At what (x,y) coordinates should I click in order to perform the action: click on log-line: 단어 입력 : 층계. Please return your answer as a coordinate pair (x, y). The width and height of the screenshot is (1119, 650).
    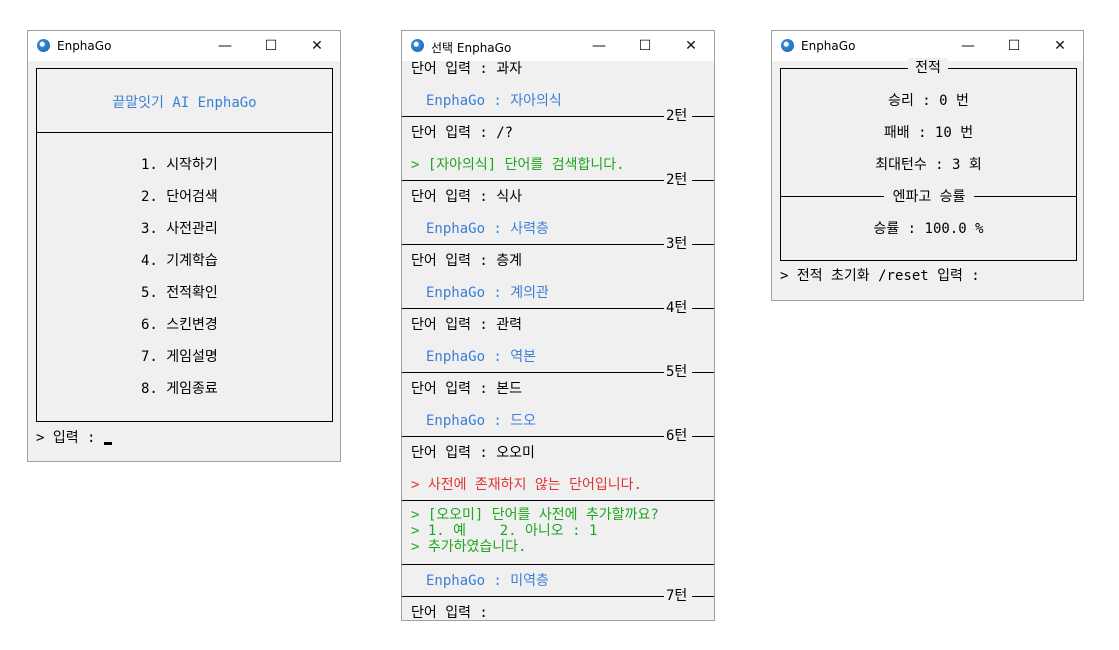
    Looking at the image, I should click on (466, 261).